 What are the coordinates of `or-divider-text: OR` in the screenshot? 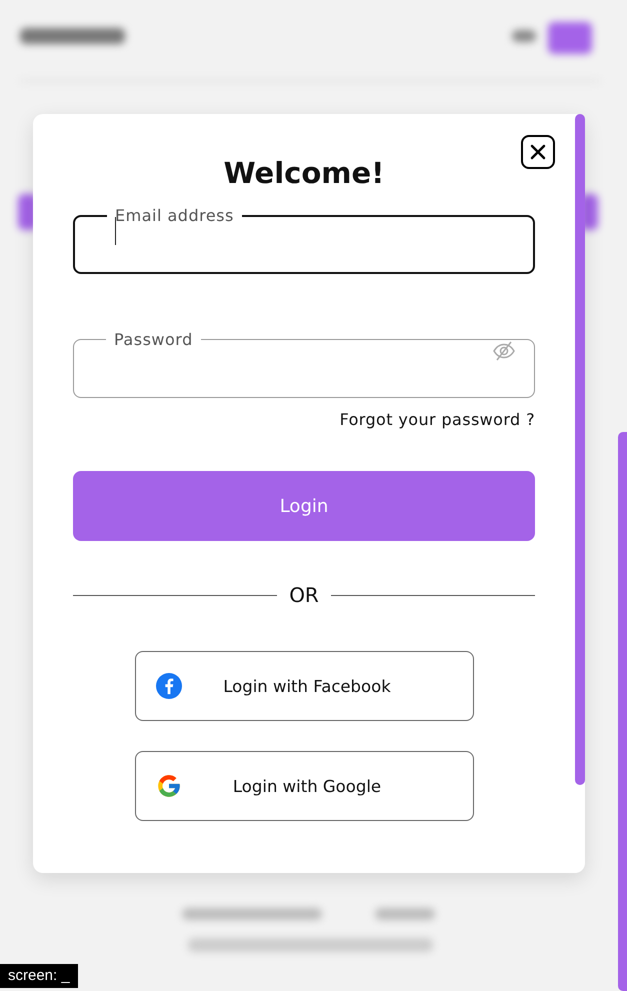 It's located at (304, 595).